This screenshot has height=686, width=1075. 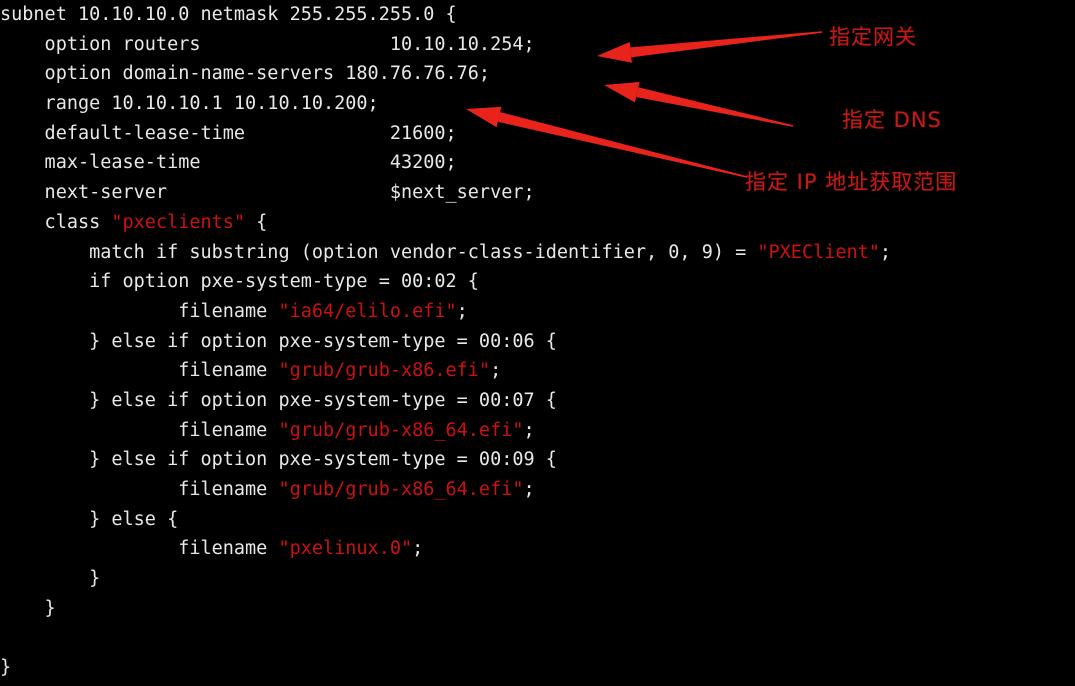 What do you see at coordinates (537, 74) in the screenshot?
I see `code-line: option domain-name-servers 180.76.76.76;` at bounding box center [537, 74].